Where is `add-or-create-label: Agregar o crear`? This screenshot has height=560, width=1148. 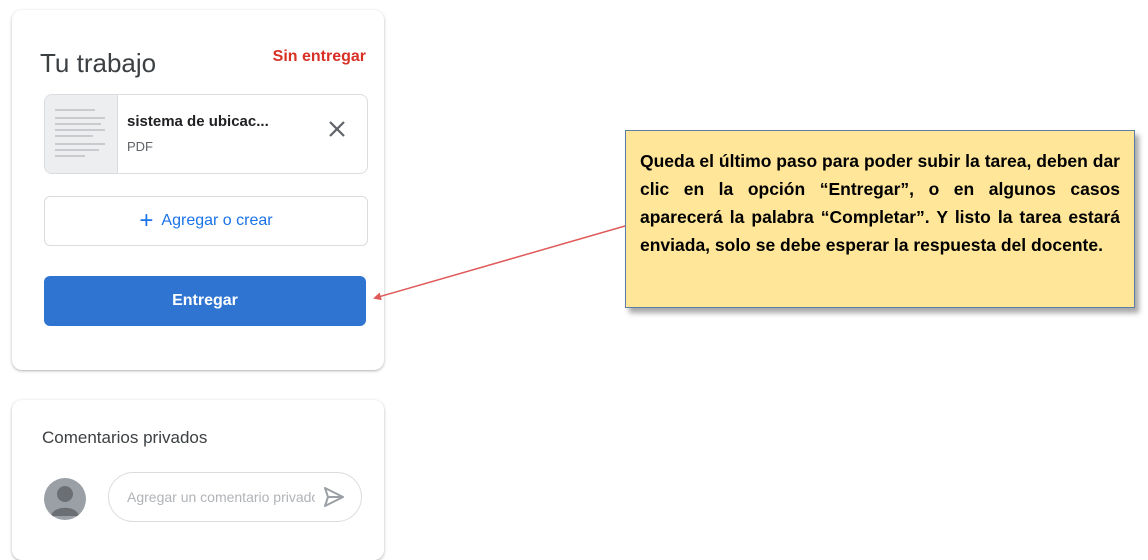
add-or-create-label: Agregar o crear is located at coordinates (217, 220).